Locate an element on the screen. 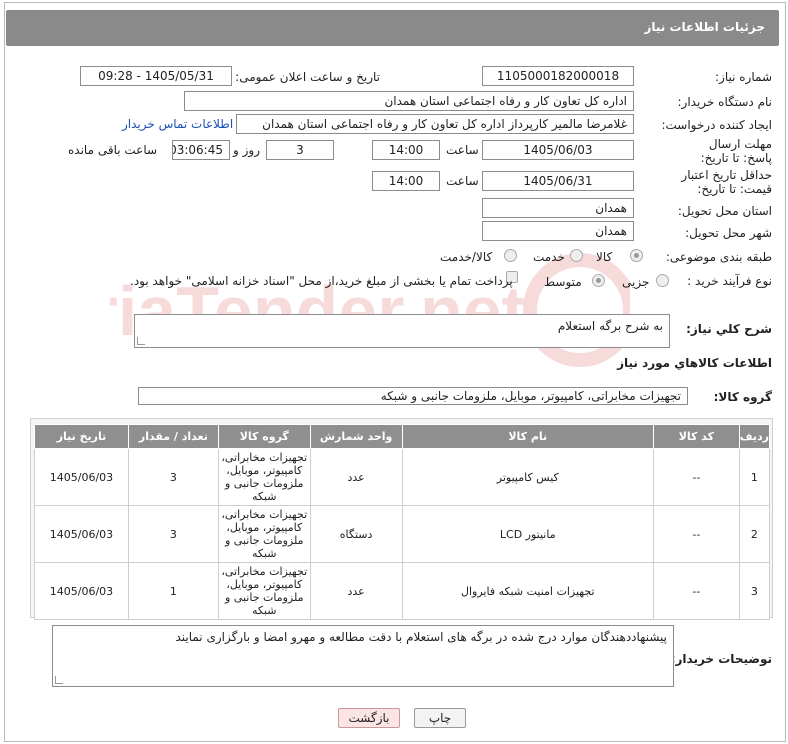  goods-section-title: اطلاعات کالاهاي مورد نياز is located at coordinates (694, 363).